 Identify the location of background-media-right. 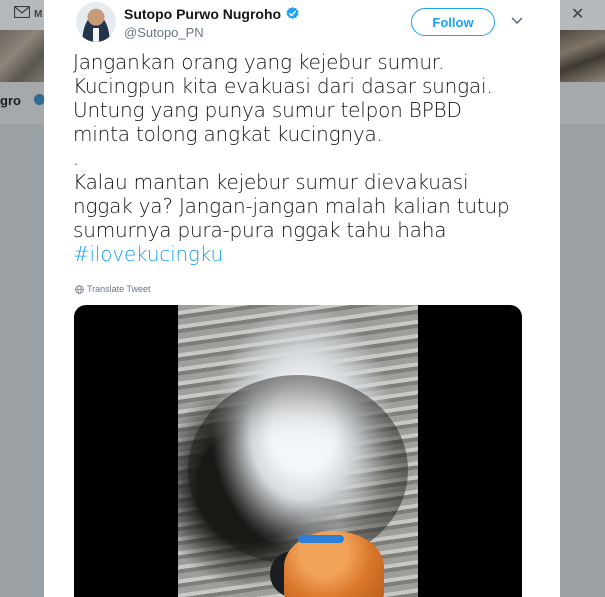
(582, 56).